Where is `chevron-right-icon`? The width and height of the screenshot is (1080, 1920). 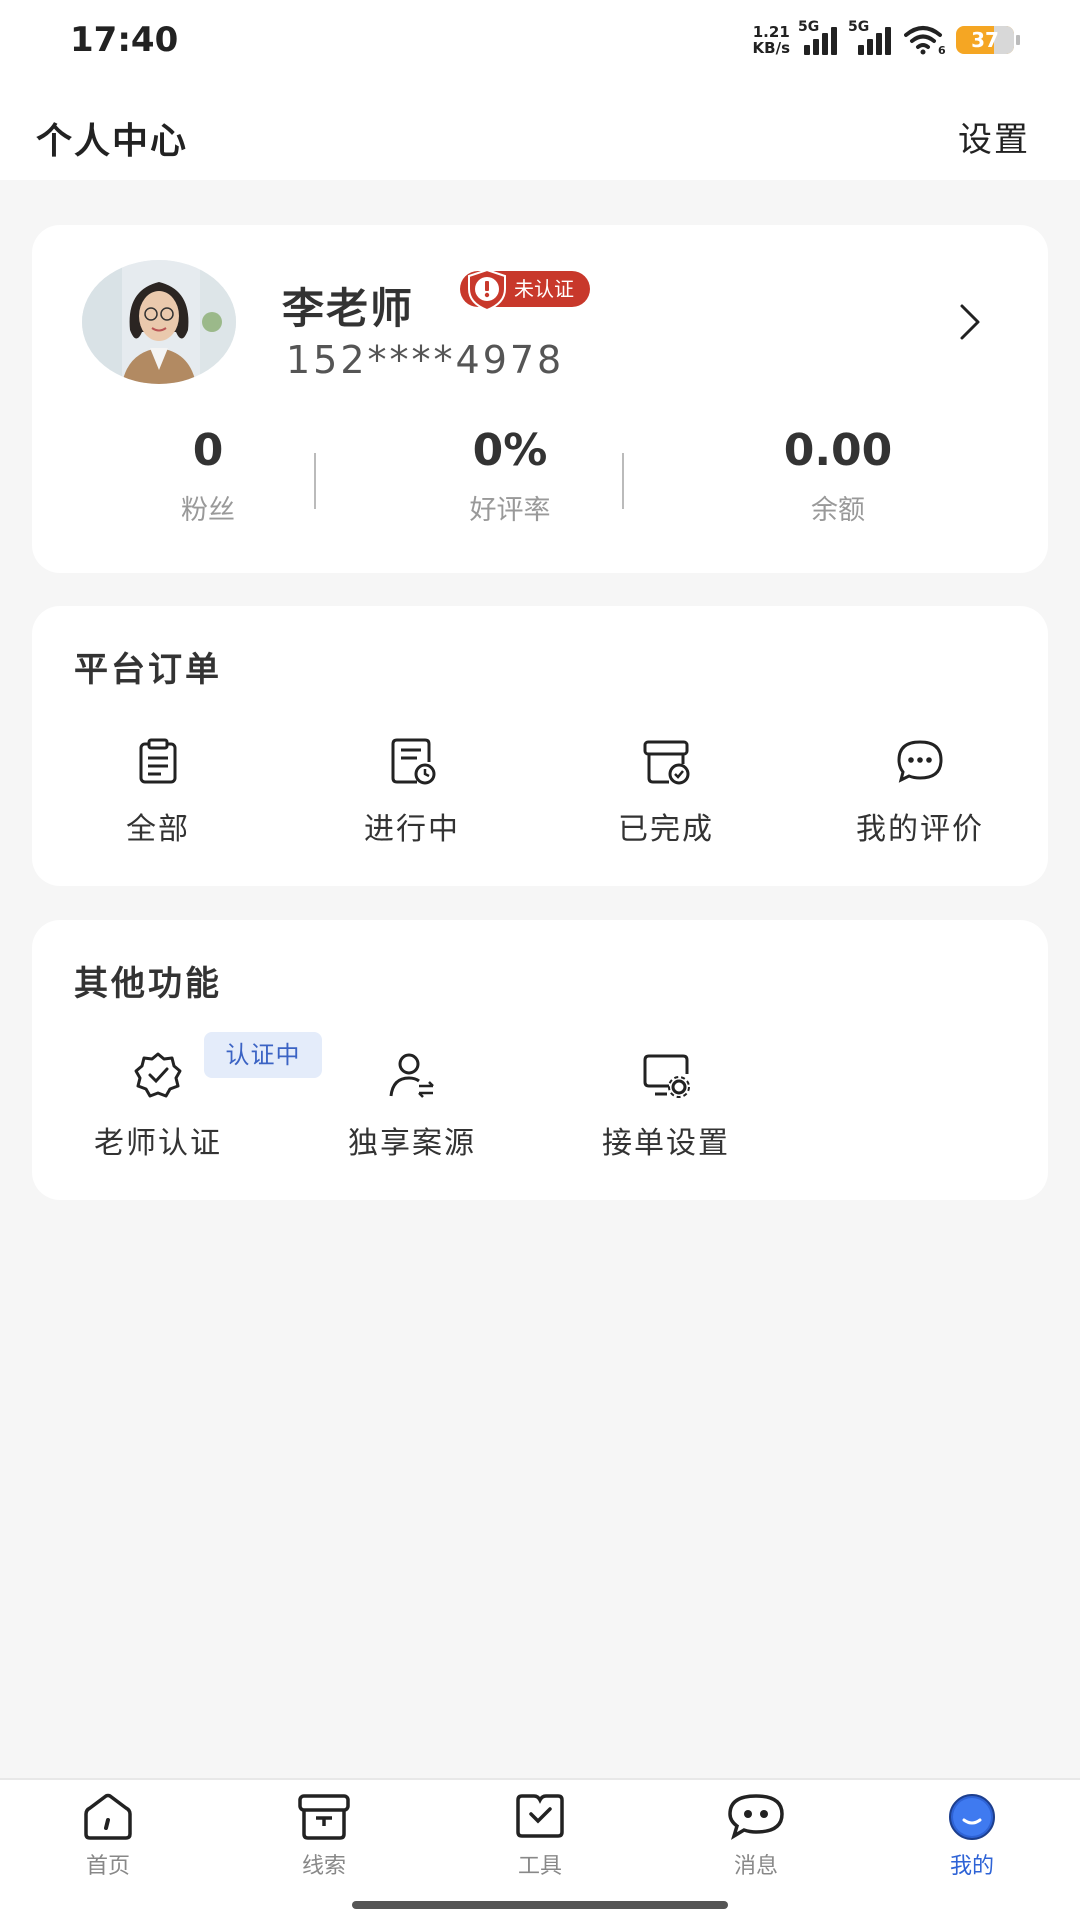
chevron-right-icon is located at coordinates (970, 322).